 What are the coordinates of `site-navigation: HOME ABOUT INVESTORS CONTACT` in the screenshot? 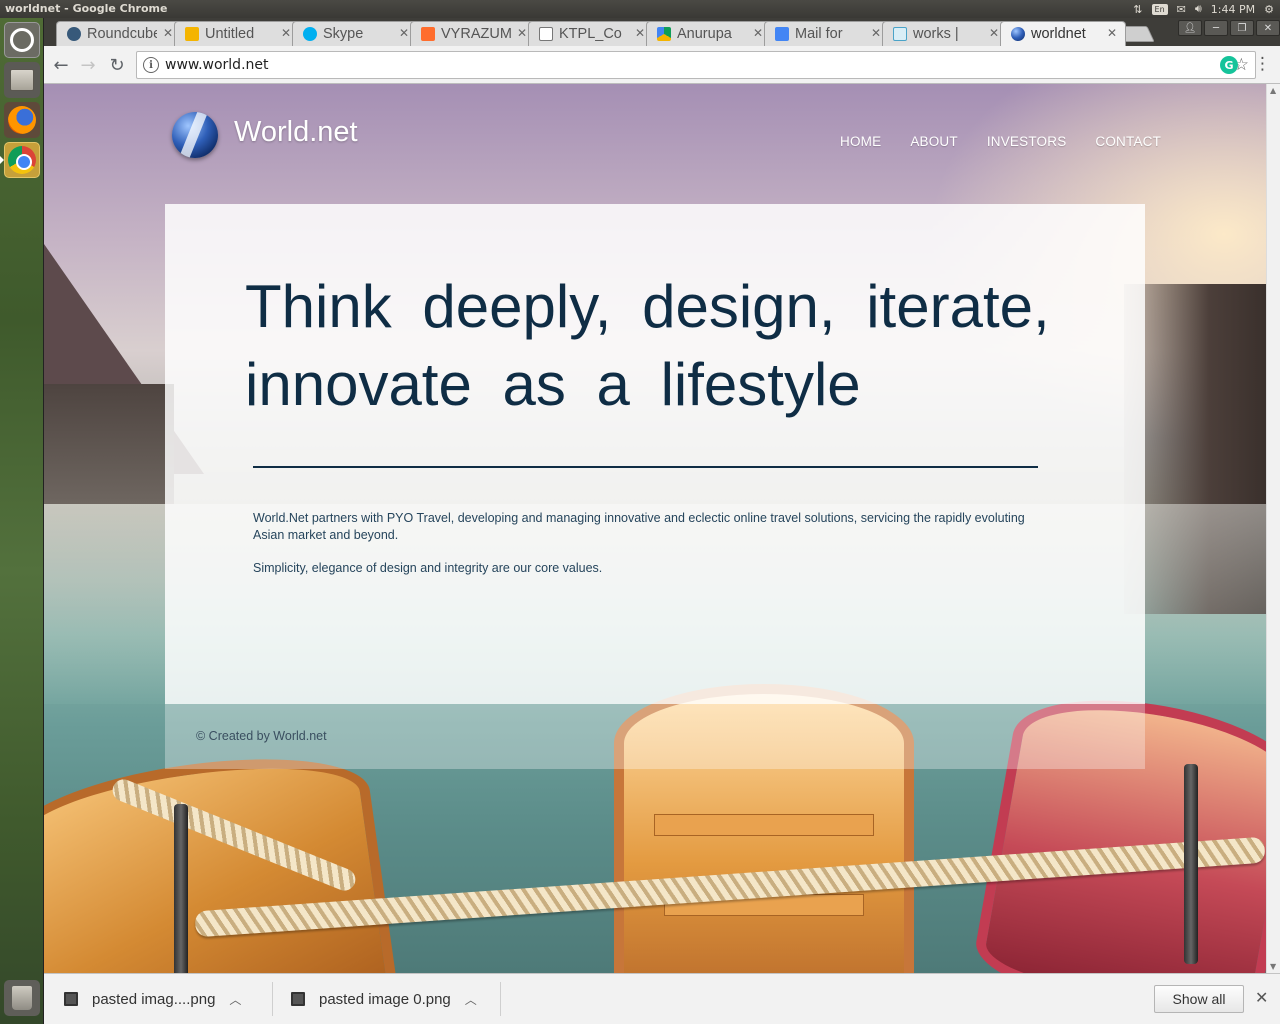 It's located at (1000, 141).